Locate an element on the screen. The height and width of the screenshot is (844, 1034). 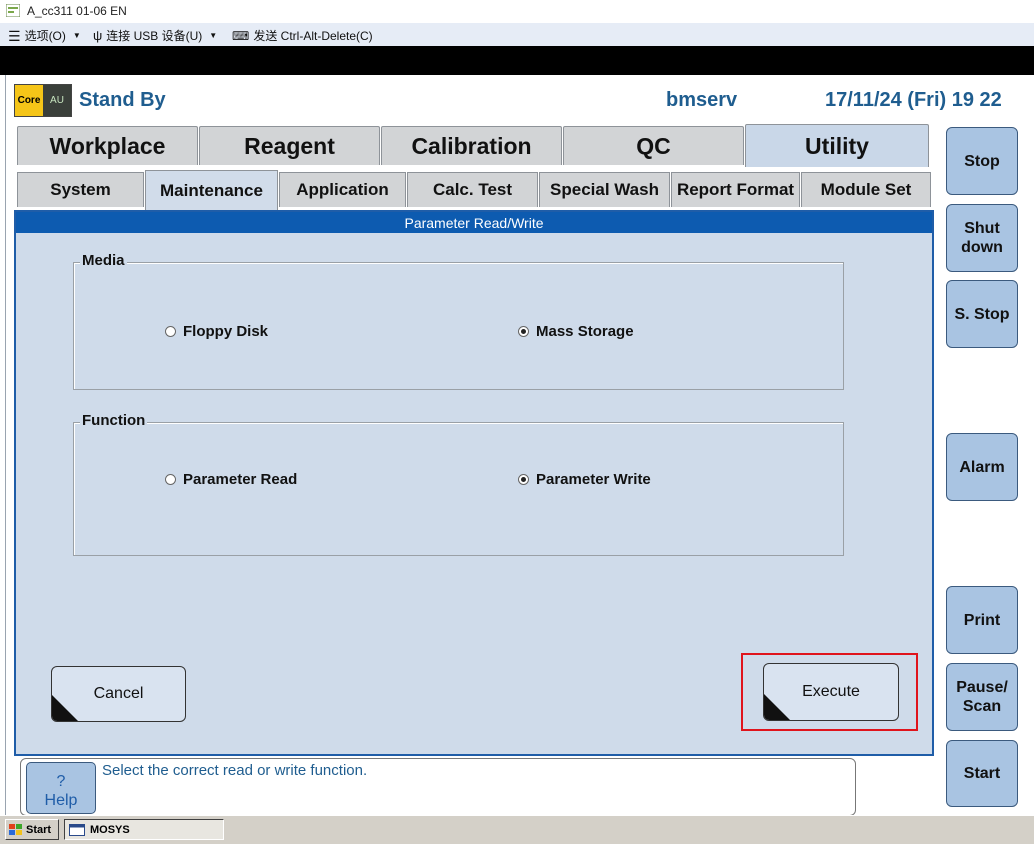
subtab-maintenance: Maintenance is located at coordinates (211, 190).